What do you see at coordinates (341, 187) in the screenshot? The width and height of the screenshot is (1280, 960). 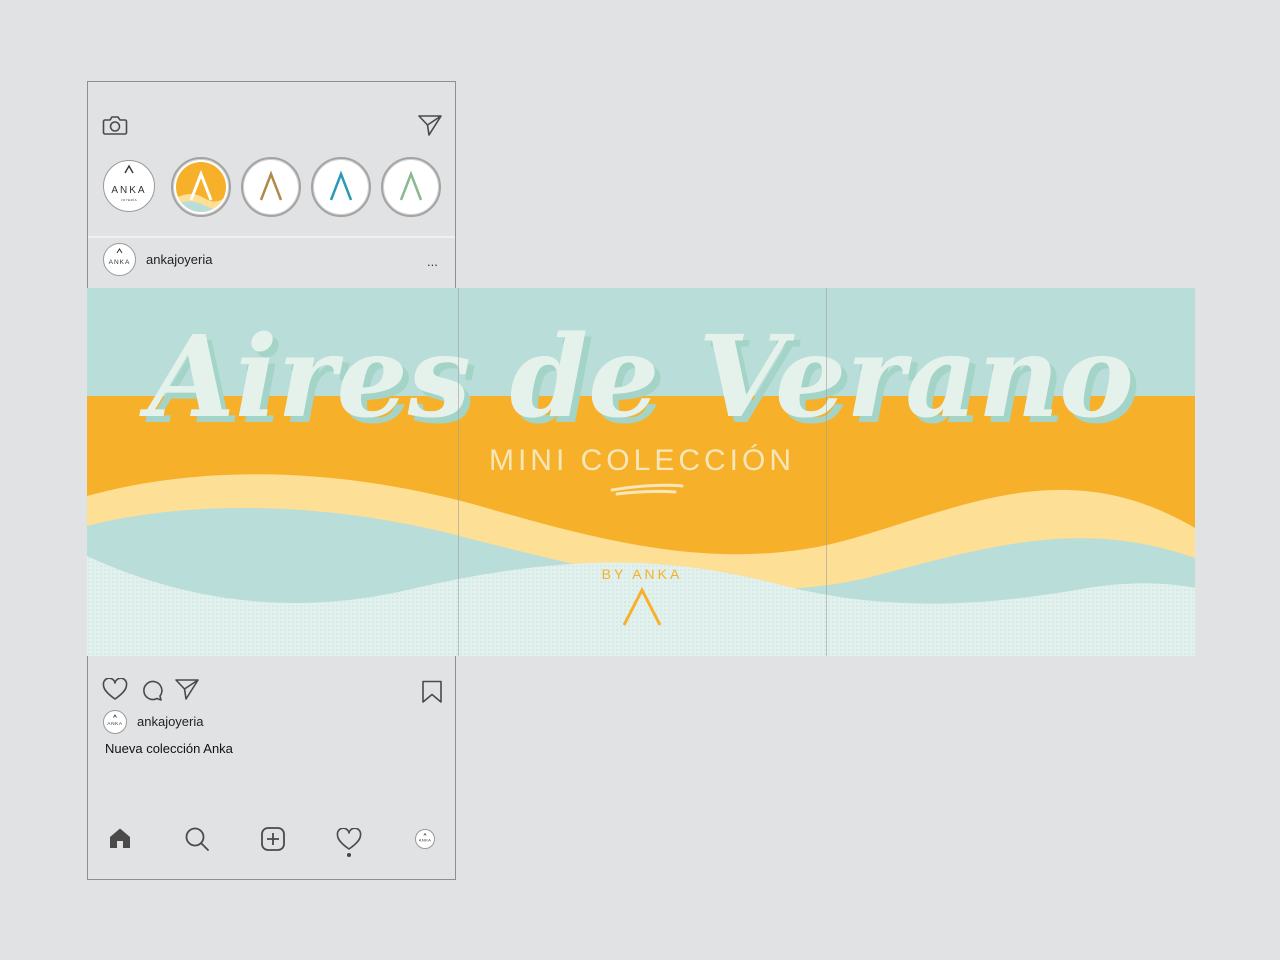 I see `story-teal` at bounding box center [341, 187].